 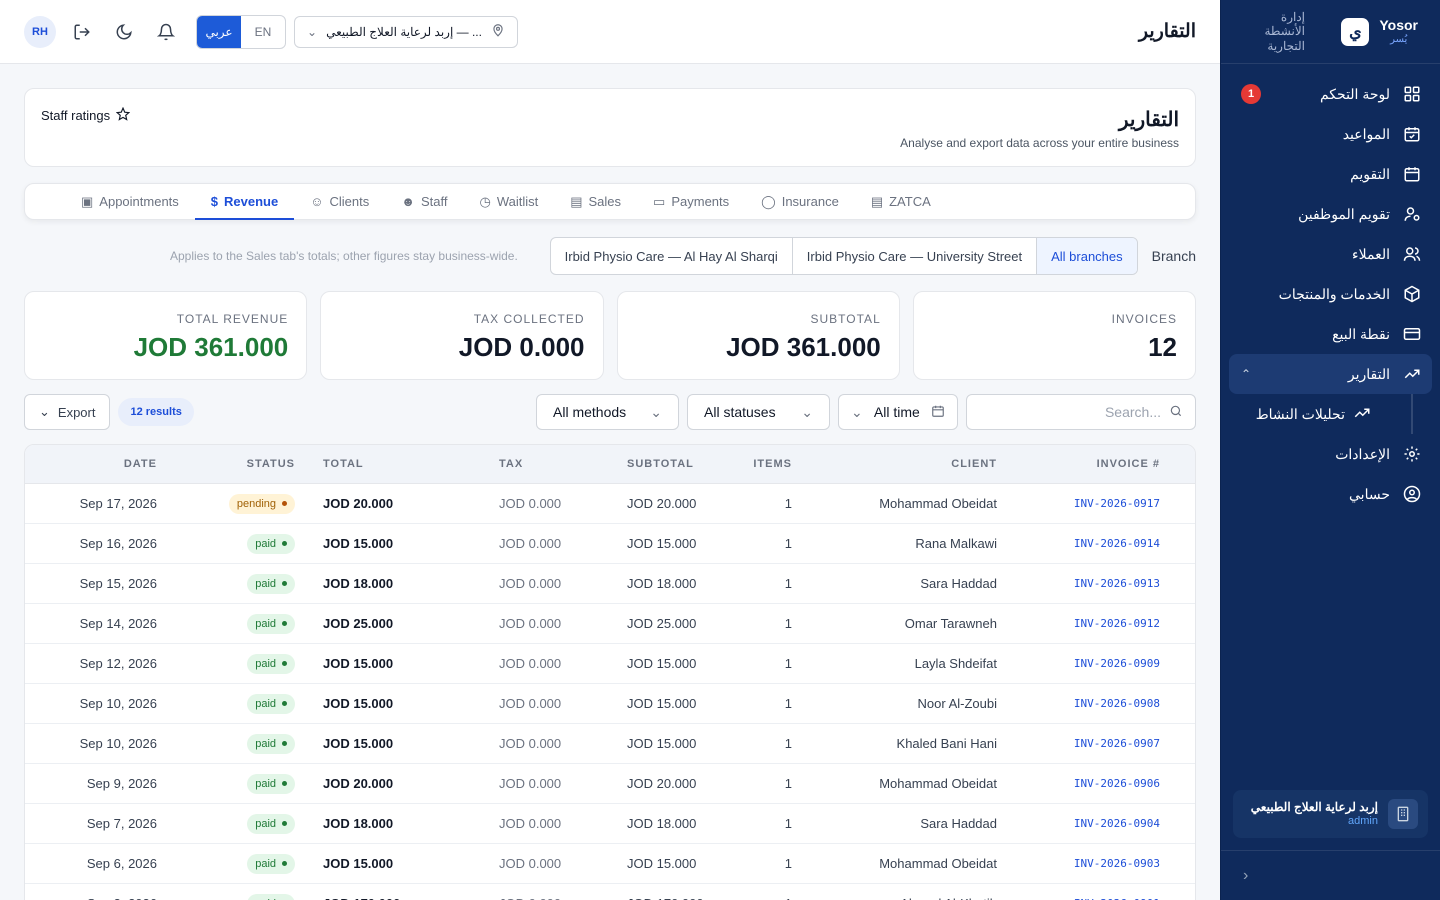 I want to click on lang-arabic-button: عربي, so click(x=219, y=31).